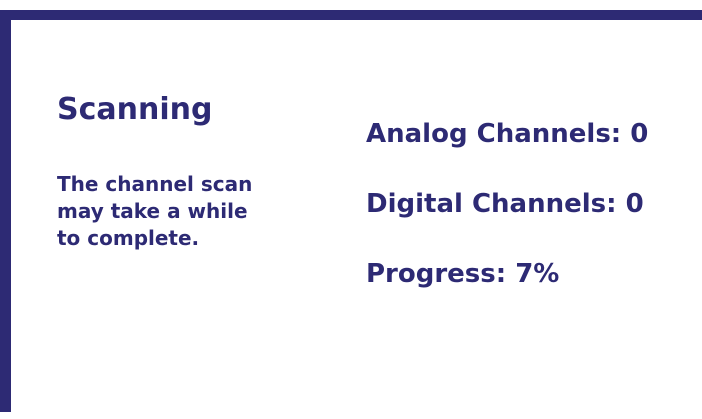 The image size is (702, 419). Describe the element at coordinates (463, 274) in the screenshot. I see `scan-progress: Progress: 7%` at that location.